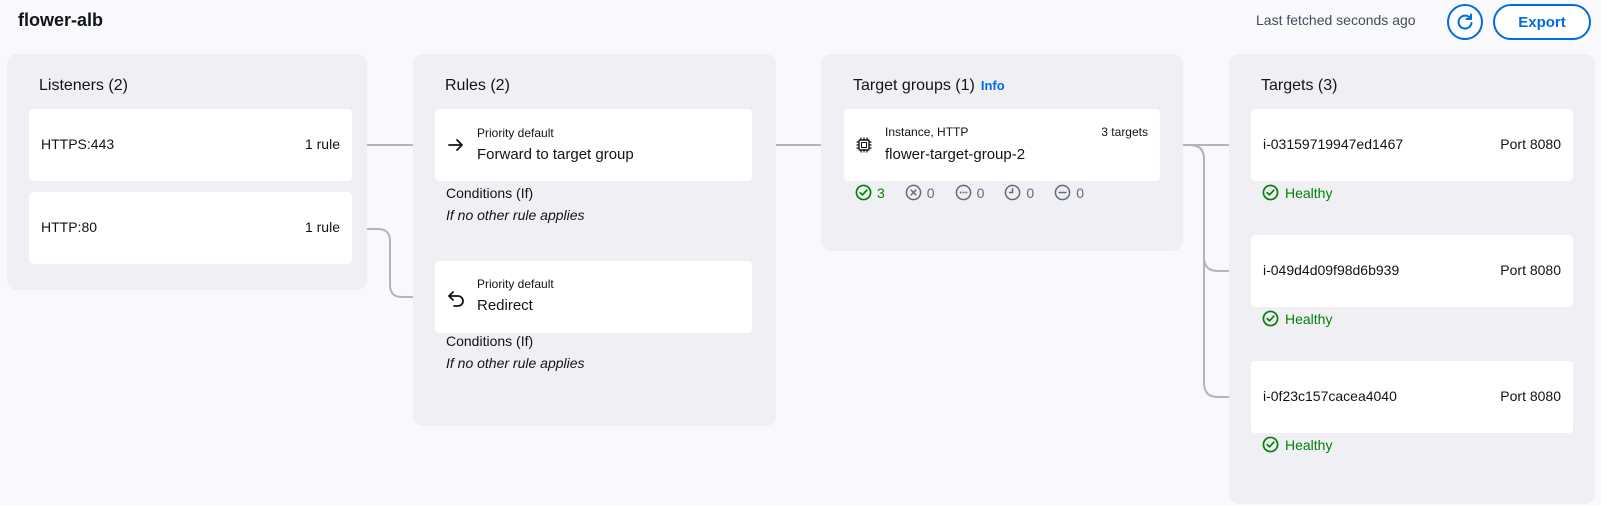 This screenshot has width=1601, height=506. What do you see at coordinates (980, 192) in the screenshot?
I see `status-initial-count: 0` at bounding box center [980, 192].